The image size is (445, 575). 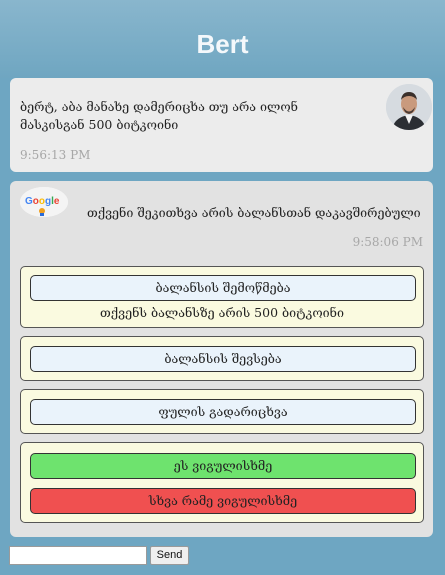 What do you see at coordinates (223, 466) in the screenshot?
I see `confirm-yes-button: ეს ვიგულისხმე` at bounding box center [223, 466].